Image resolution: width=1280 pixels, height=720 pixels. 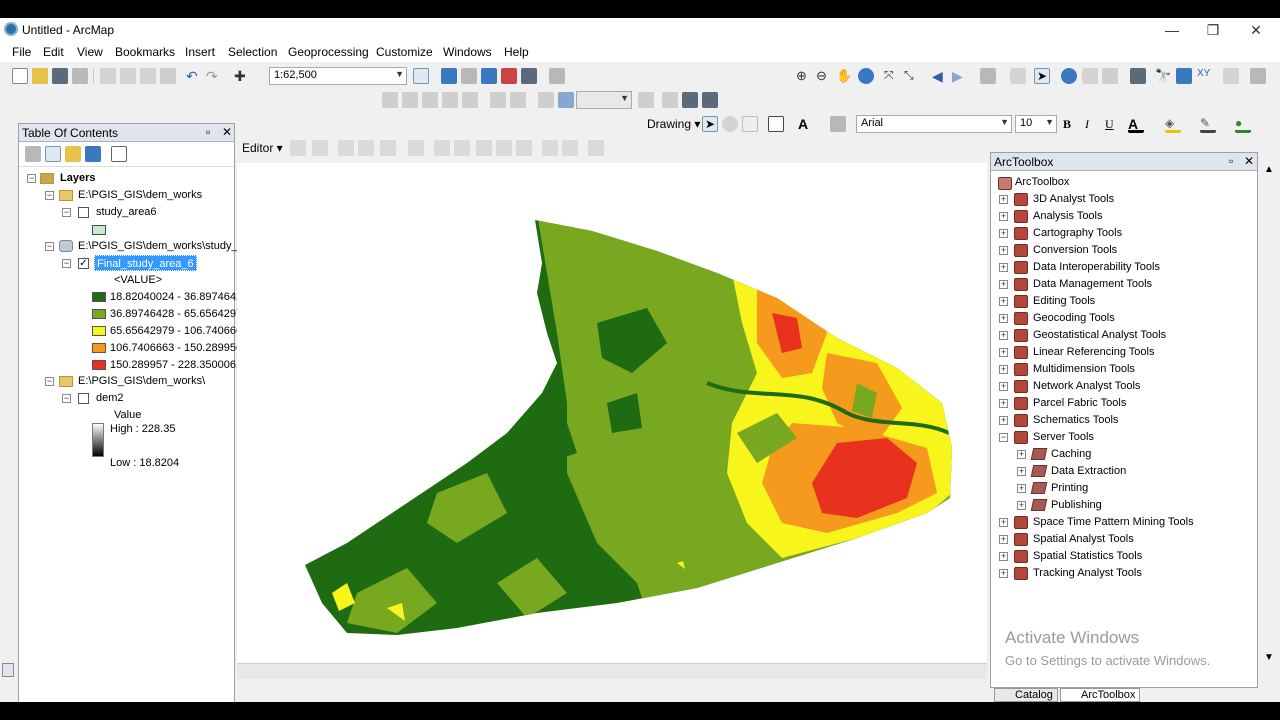 What do you see at coordinates (416, 148) in the screenshot?
I see `point-icon` at bounding box center [416, 148].